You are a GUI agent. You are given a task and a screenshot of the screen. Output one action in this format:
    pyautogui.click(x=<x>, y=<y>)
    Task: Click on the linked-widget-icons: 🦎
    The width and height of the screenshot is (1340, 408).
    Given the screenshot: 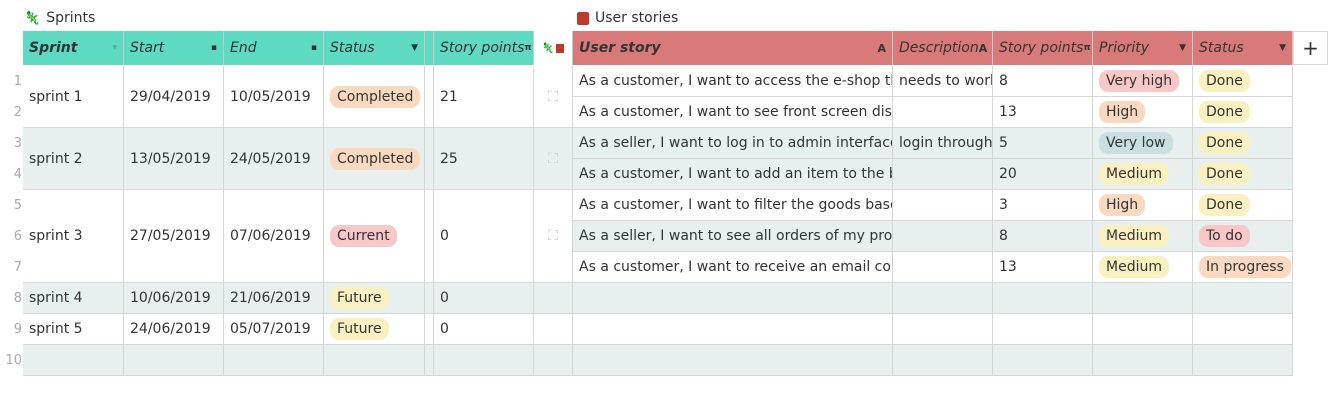 What is the action you would take?
    pyautogui.click(x=553, y=48)
    